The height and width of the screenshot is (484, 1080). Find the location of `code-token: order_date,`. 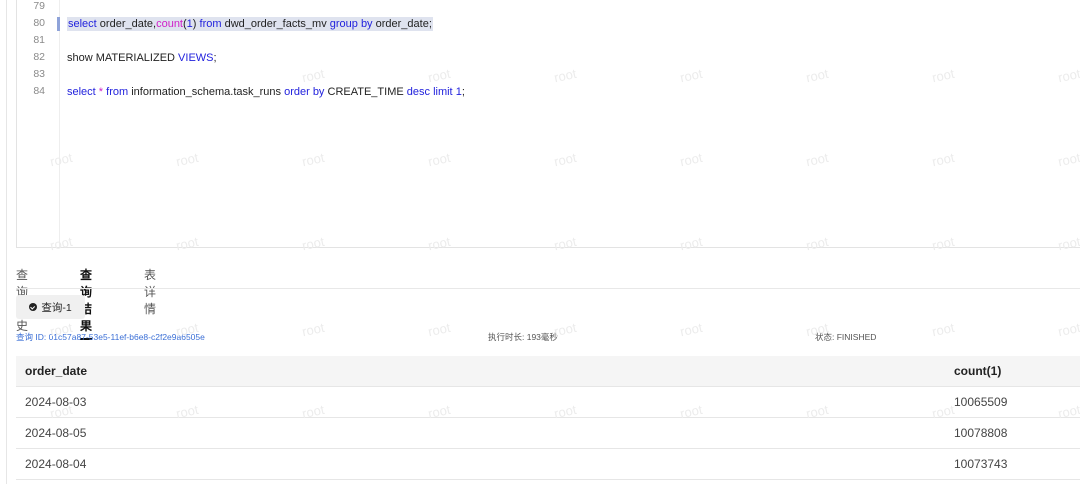

code-token: order_date, is located at coordinates (126, 24).